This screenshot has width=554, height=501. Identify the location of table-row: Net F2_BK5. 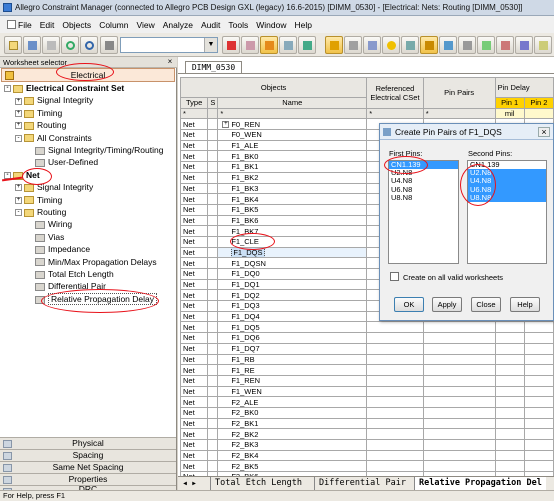
(367, 466).